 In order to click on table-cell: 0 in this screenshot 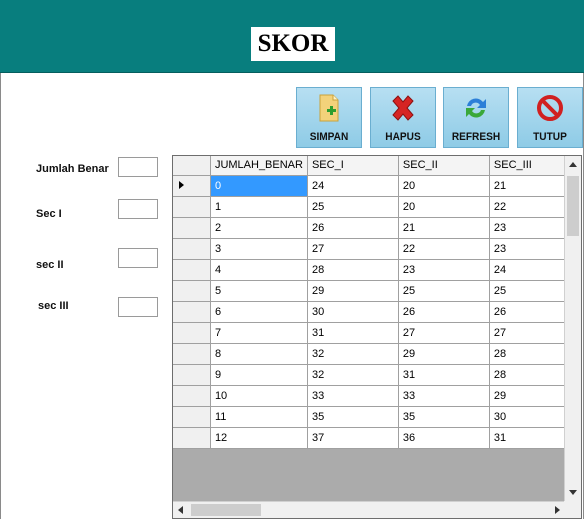, I will do `click(259, 186)`.